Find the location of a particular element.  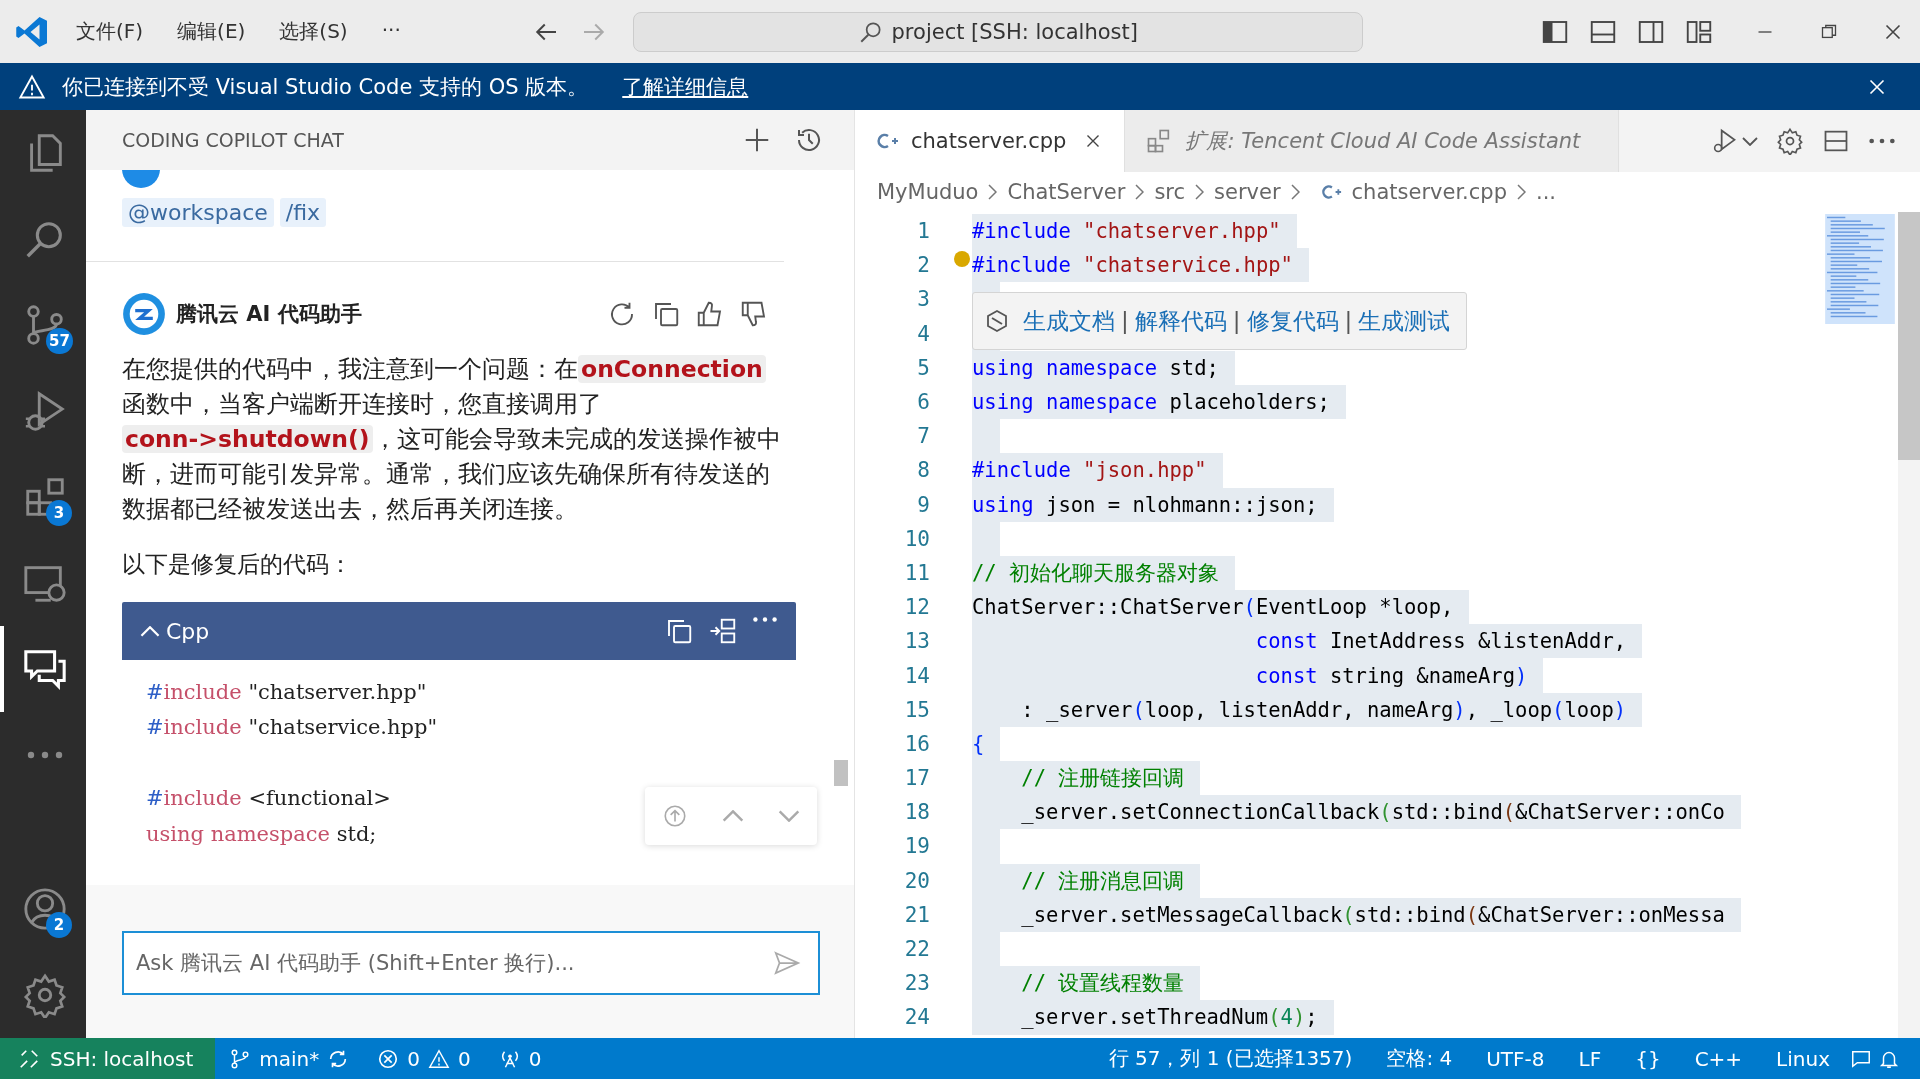

menu-item: 文件(F) is located at coordinates (110, 31).